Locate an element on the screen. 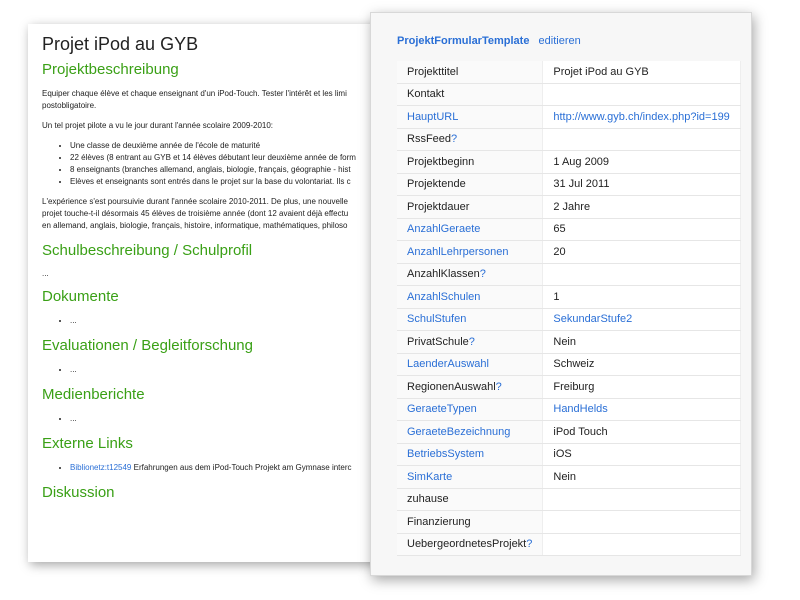  property-key: RegionenAuswahl? is located at coordinates (470, 387).